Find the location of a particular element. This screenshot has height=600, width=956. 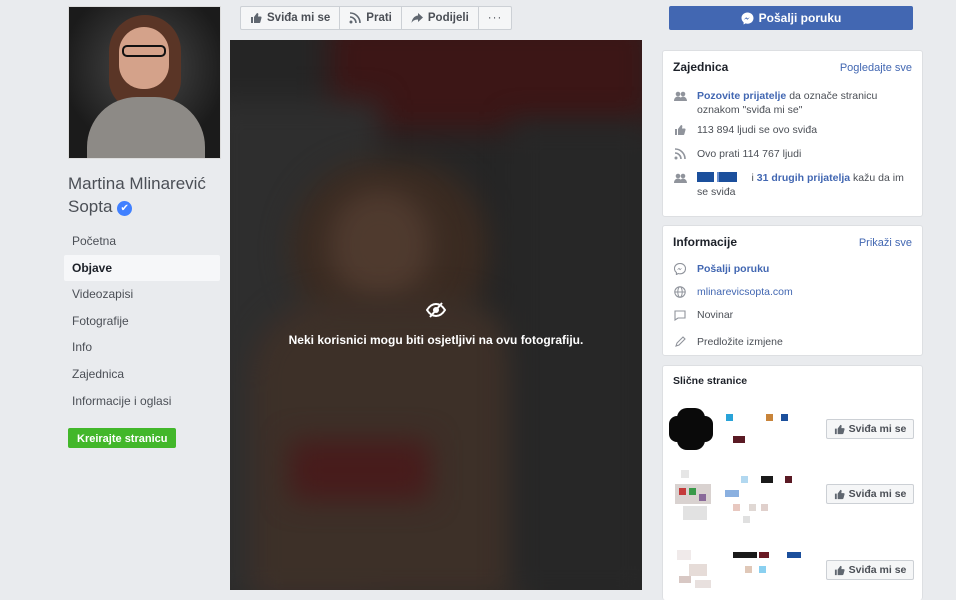

nav-item-posts: Objave is located at coordinates (142, 268).